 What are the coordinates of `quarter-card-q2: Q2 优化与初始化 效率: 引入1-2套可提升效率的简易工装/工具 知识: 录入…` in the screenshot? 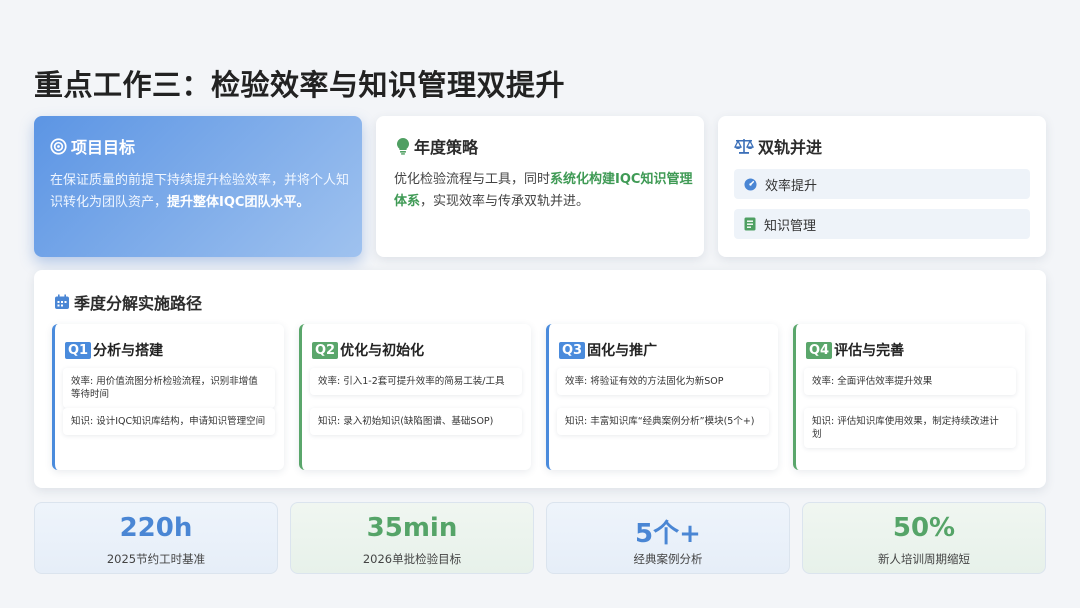 It's located at (415, 397).